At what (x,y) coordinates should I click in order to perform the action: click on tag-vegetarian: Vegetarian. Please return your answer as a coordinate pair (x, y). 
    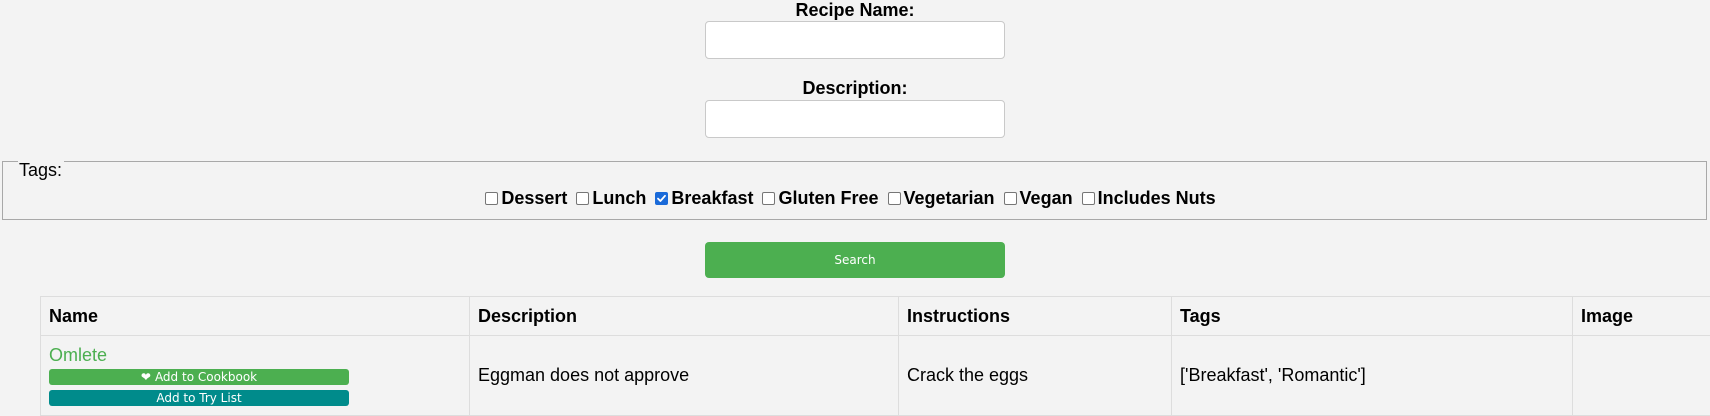
    Looking at the image, I should click on (941, 198).